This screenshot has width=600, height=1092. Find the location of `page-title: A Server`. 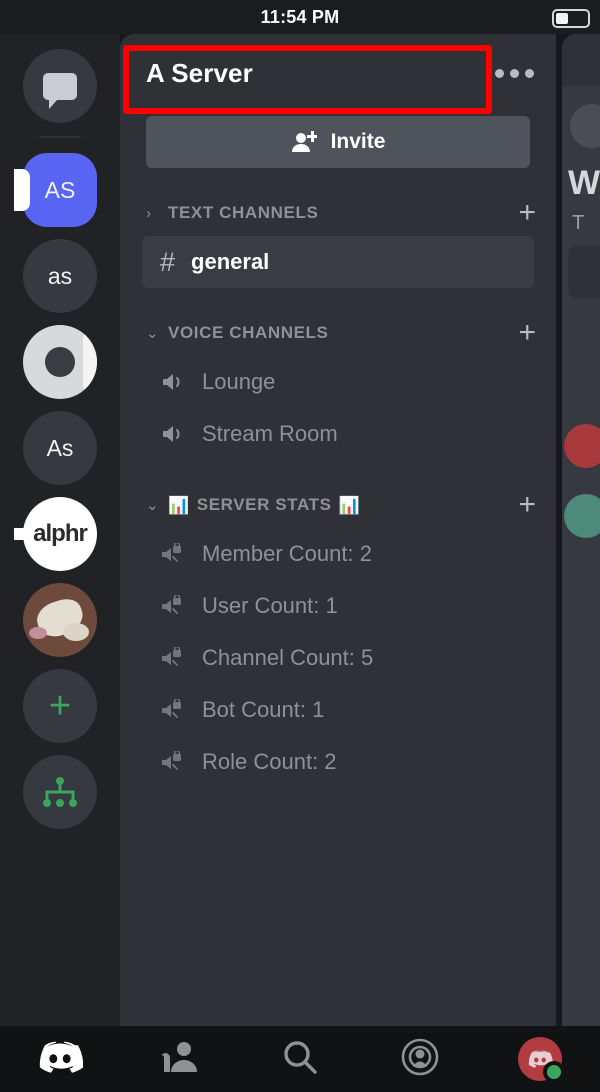

page-title: A Server is located at coordinates (199, 72).